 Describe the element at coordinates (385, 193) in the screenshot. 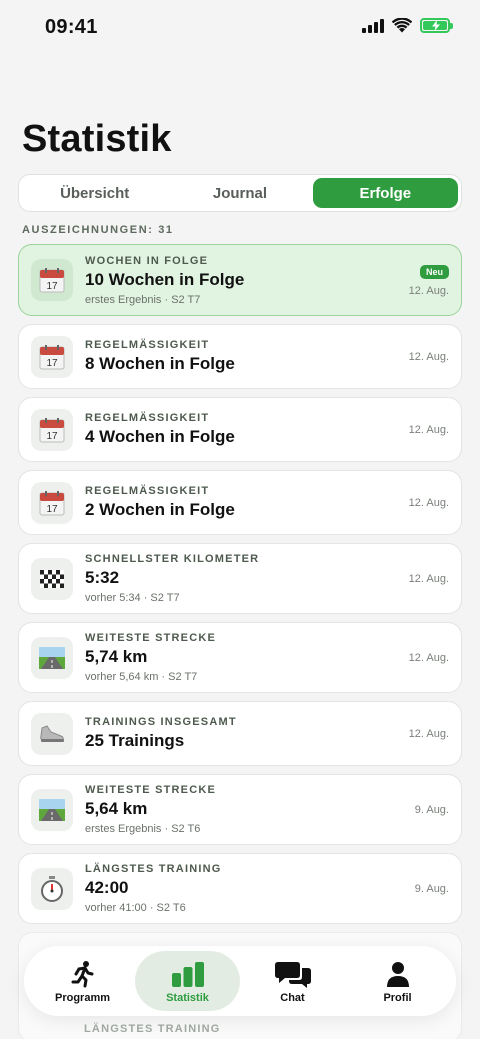

I see `tab-achievements: Erfolge` at that location.